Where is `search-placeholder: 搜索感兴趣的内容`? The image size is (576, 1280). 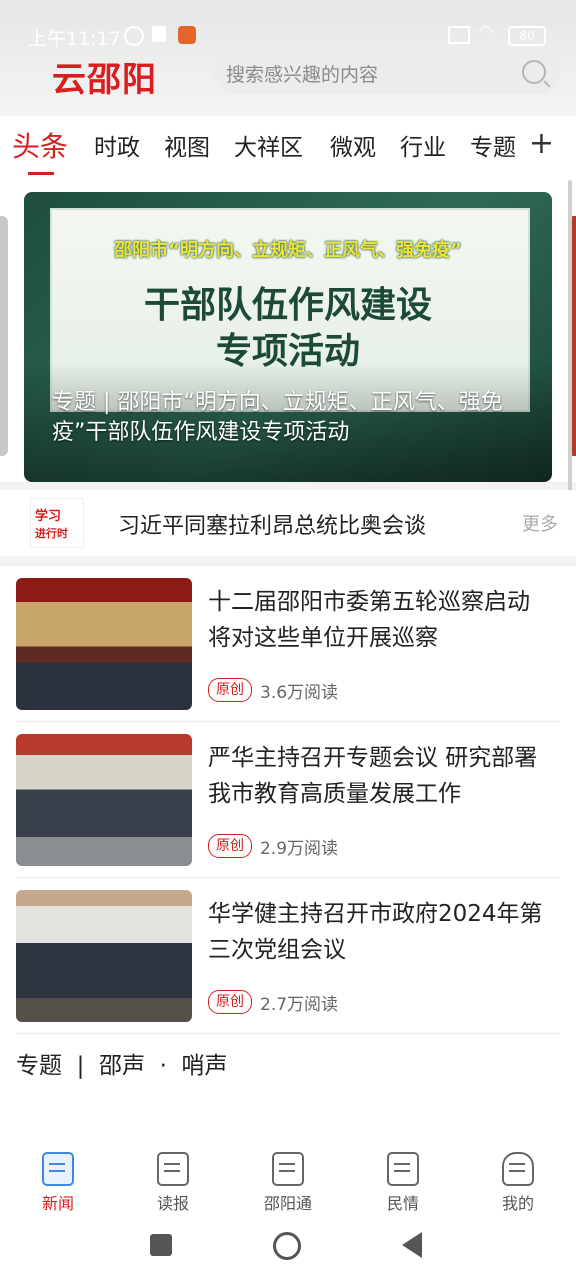
search-placeholder: 搜索感兴趣的内容 is located at coordinates (302, 75).